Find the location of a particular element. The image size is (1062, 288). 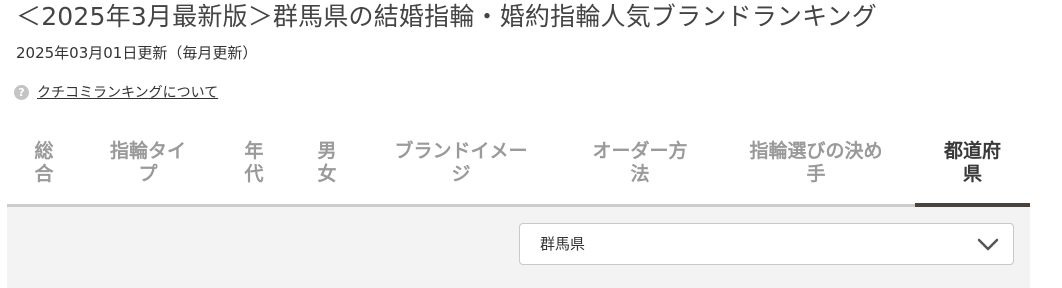

tab-label-line: 合 is located at coordinates (44, 174).